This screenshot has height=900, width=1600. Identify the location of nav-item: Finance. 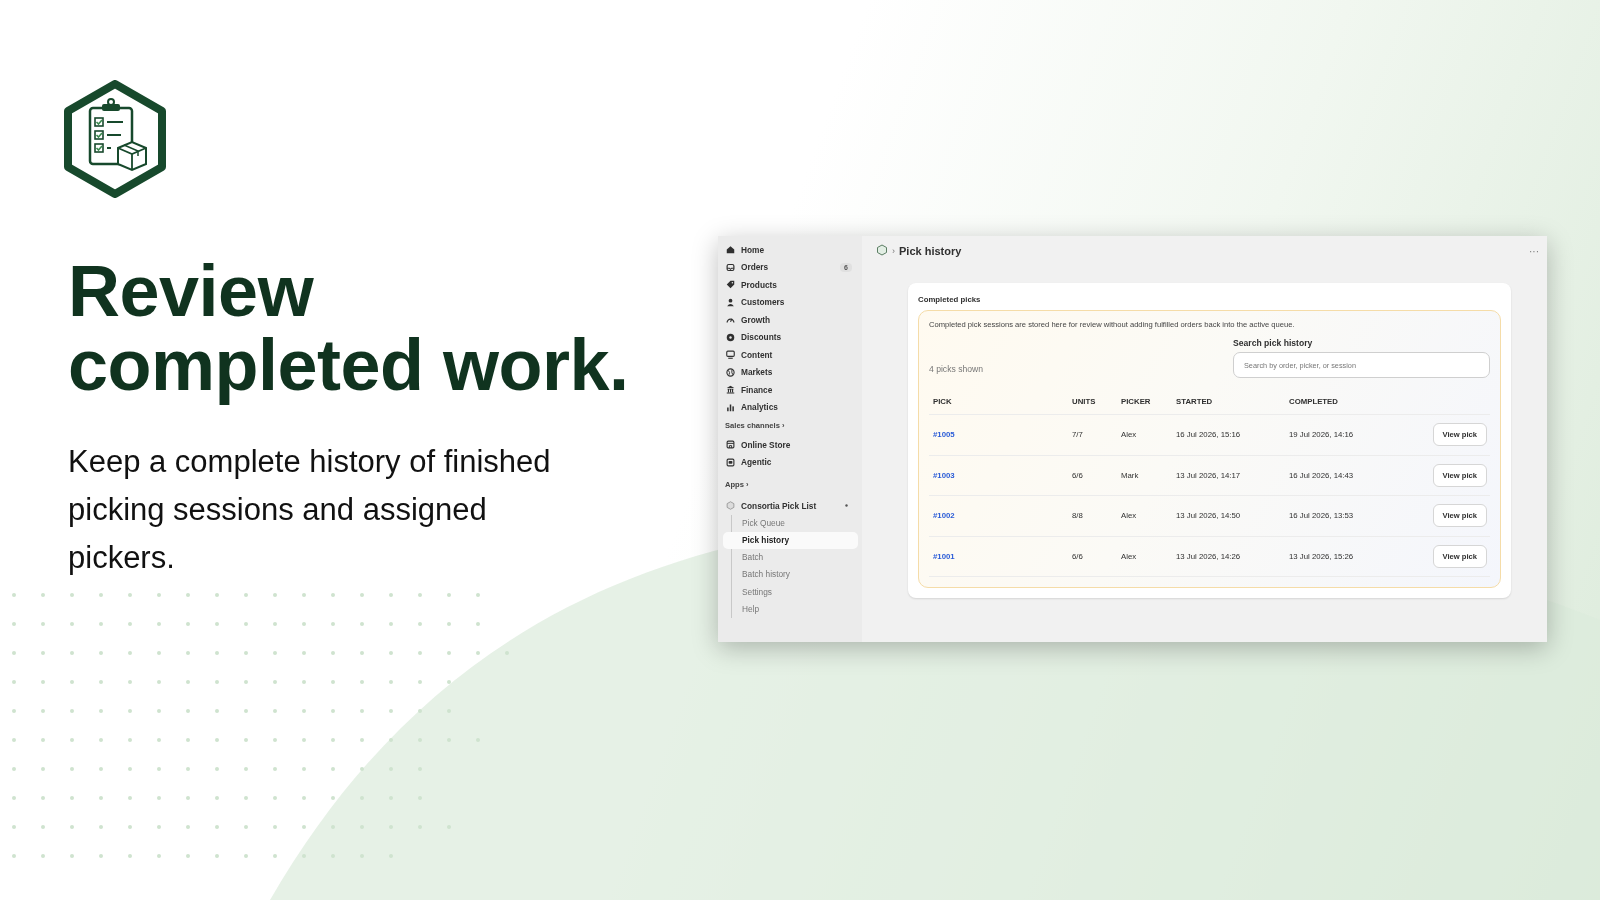
(791, 390).